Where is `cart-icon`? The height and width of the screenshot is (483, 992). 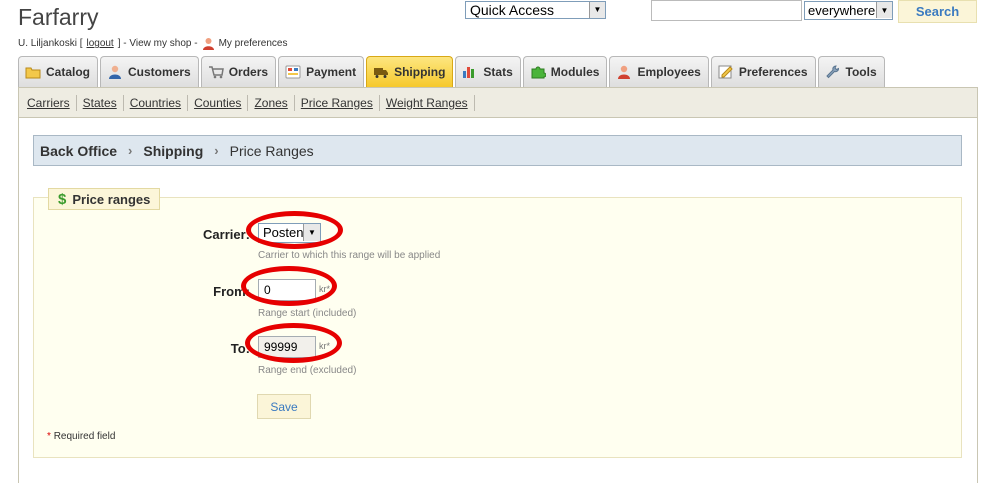 cart-icon is located at coordinates (216, 72).